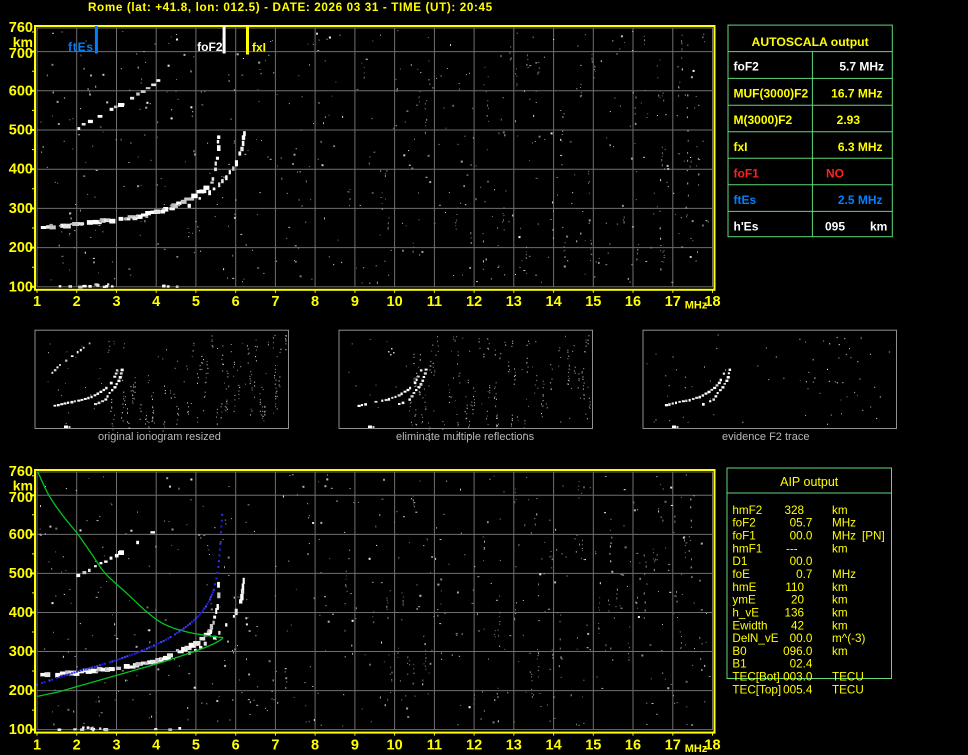  What do you see at coordinates (741, 574) in the screenshot?
I see `svg-text: foE` at bounding box center [741, 574].